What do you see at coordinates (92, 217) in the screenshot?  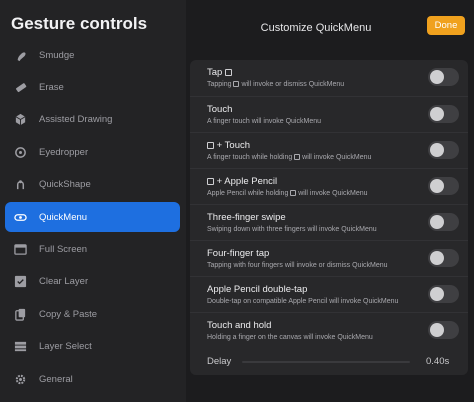 I see `sidebar-item-quickmenu: QuickMenu` at bounding box center [92, 217].